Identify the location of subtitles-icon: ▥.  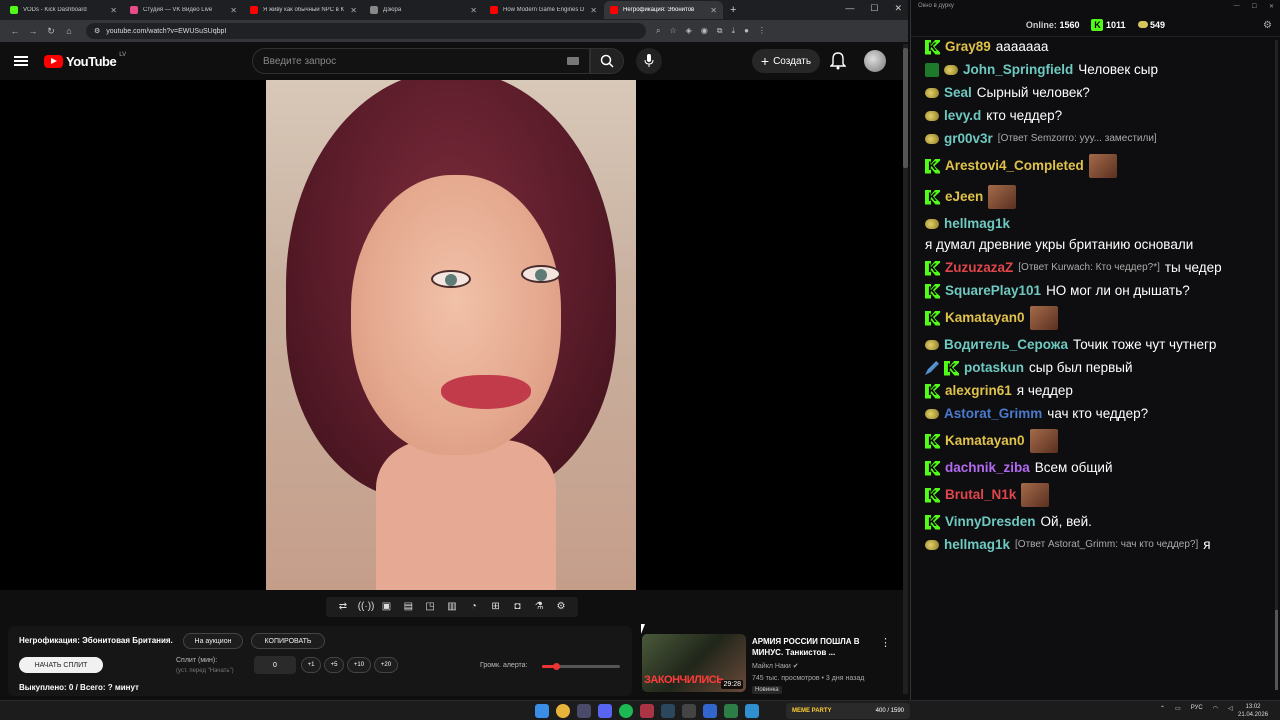
(452, 607).